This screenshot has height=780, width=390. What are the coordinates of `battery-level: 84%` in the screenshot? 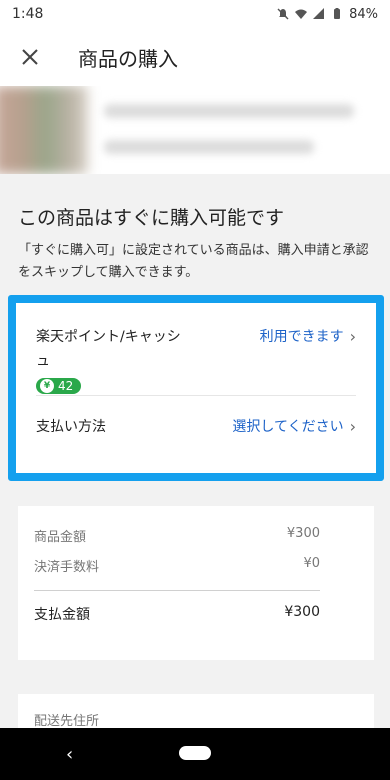 It's located at (363, 14).